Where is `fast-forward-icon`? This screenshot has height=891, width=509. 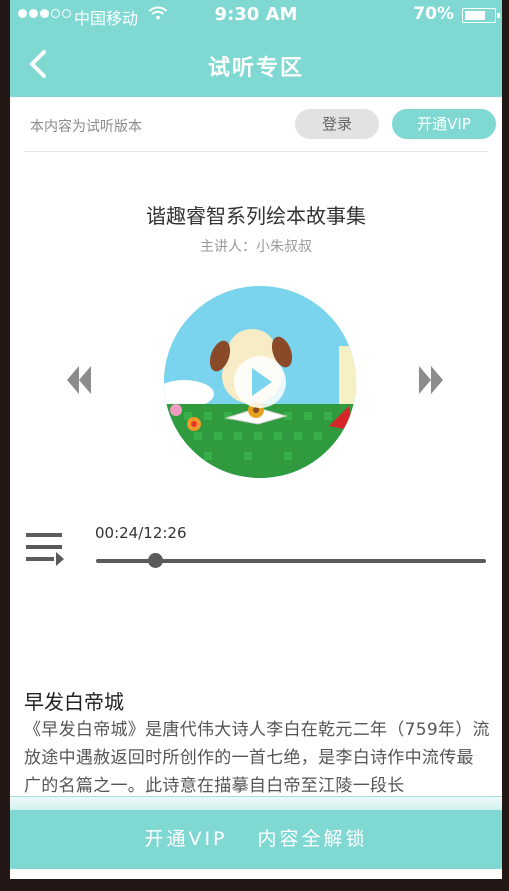
fast-forward-icon is located at coordinates (431, 380).